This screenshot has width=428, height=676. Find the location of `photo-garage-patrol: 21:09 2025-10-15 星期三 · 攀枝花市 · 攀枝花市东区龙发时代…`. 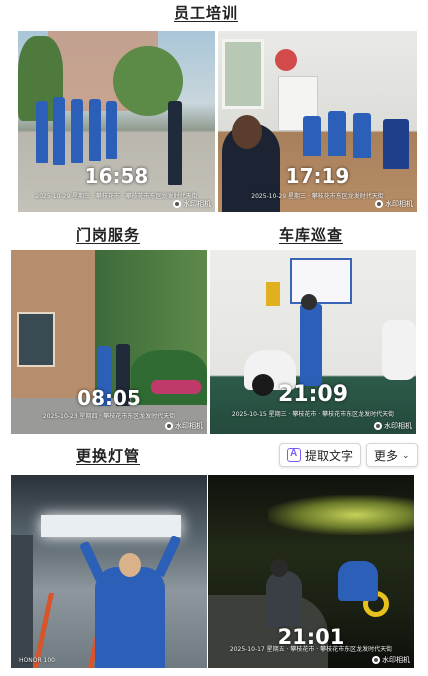

photo-garage-patrol: 21:09 2025-10-15 星期三 · 攀枝花市 · 攀枝花市东区龙发时代… is located at coordinates (313, 342).